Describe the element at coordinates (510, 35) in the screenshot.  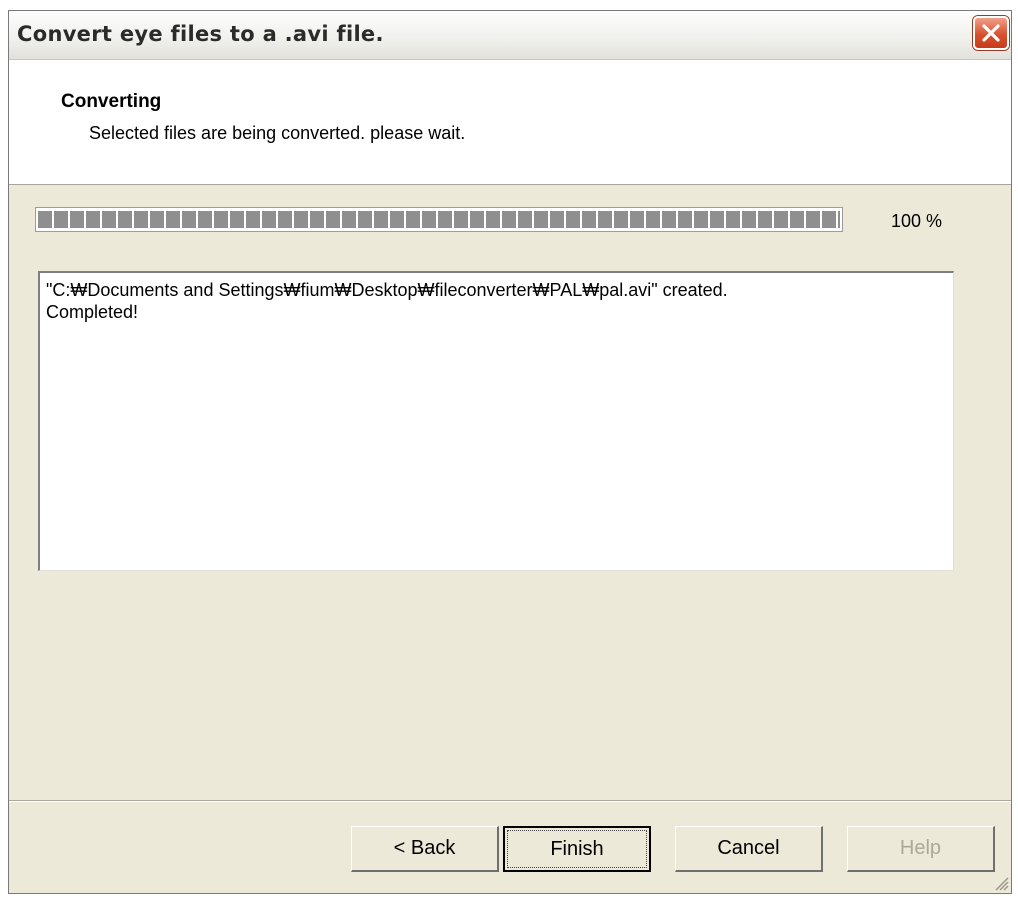
I see `title-bar: Convert eye files to a .avi file.` at that location.